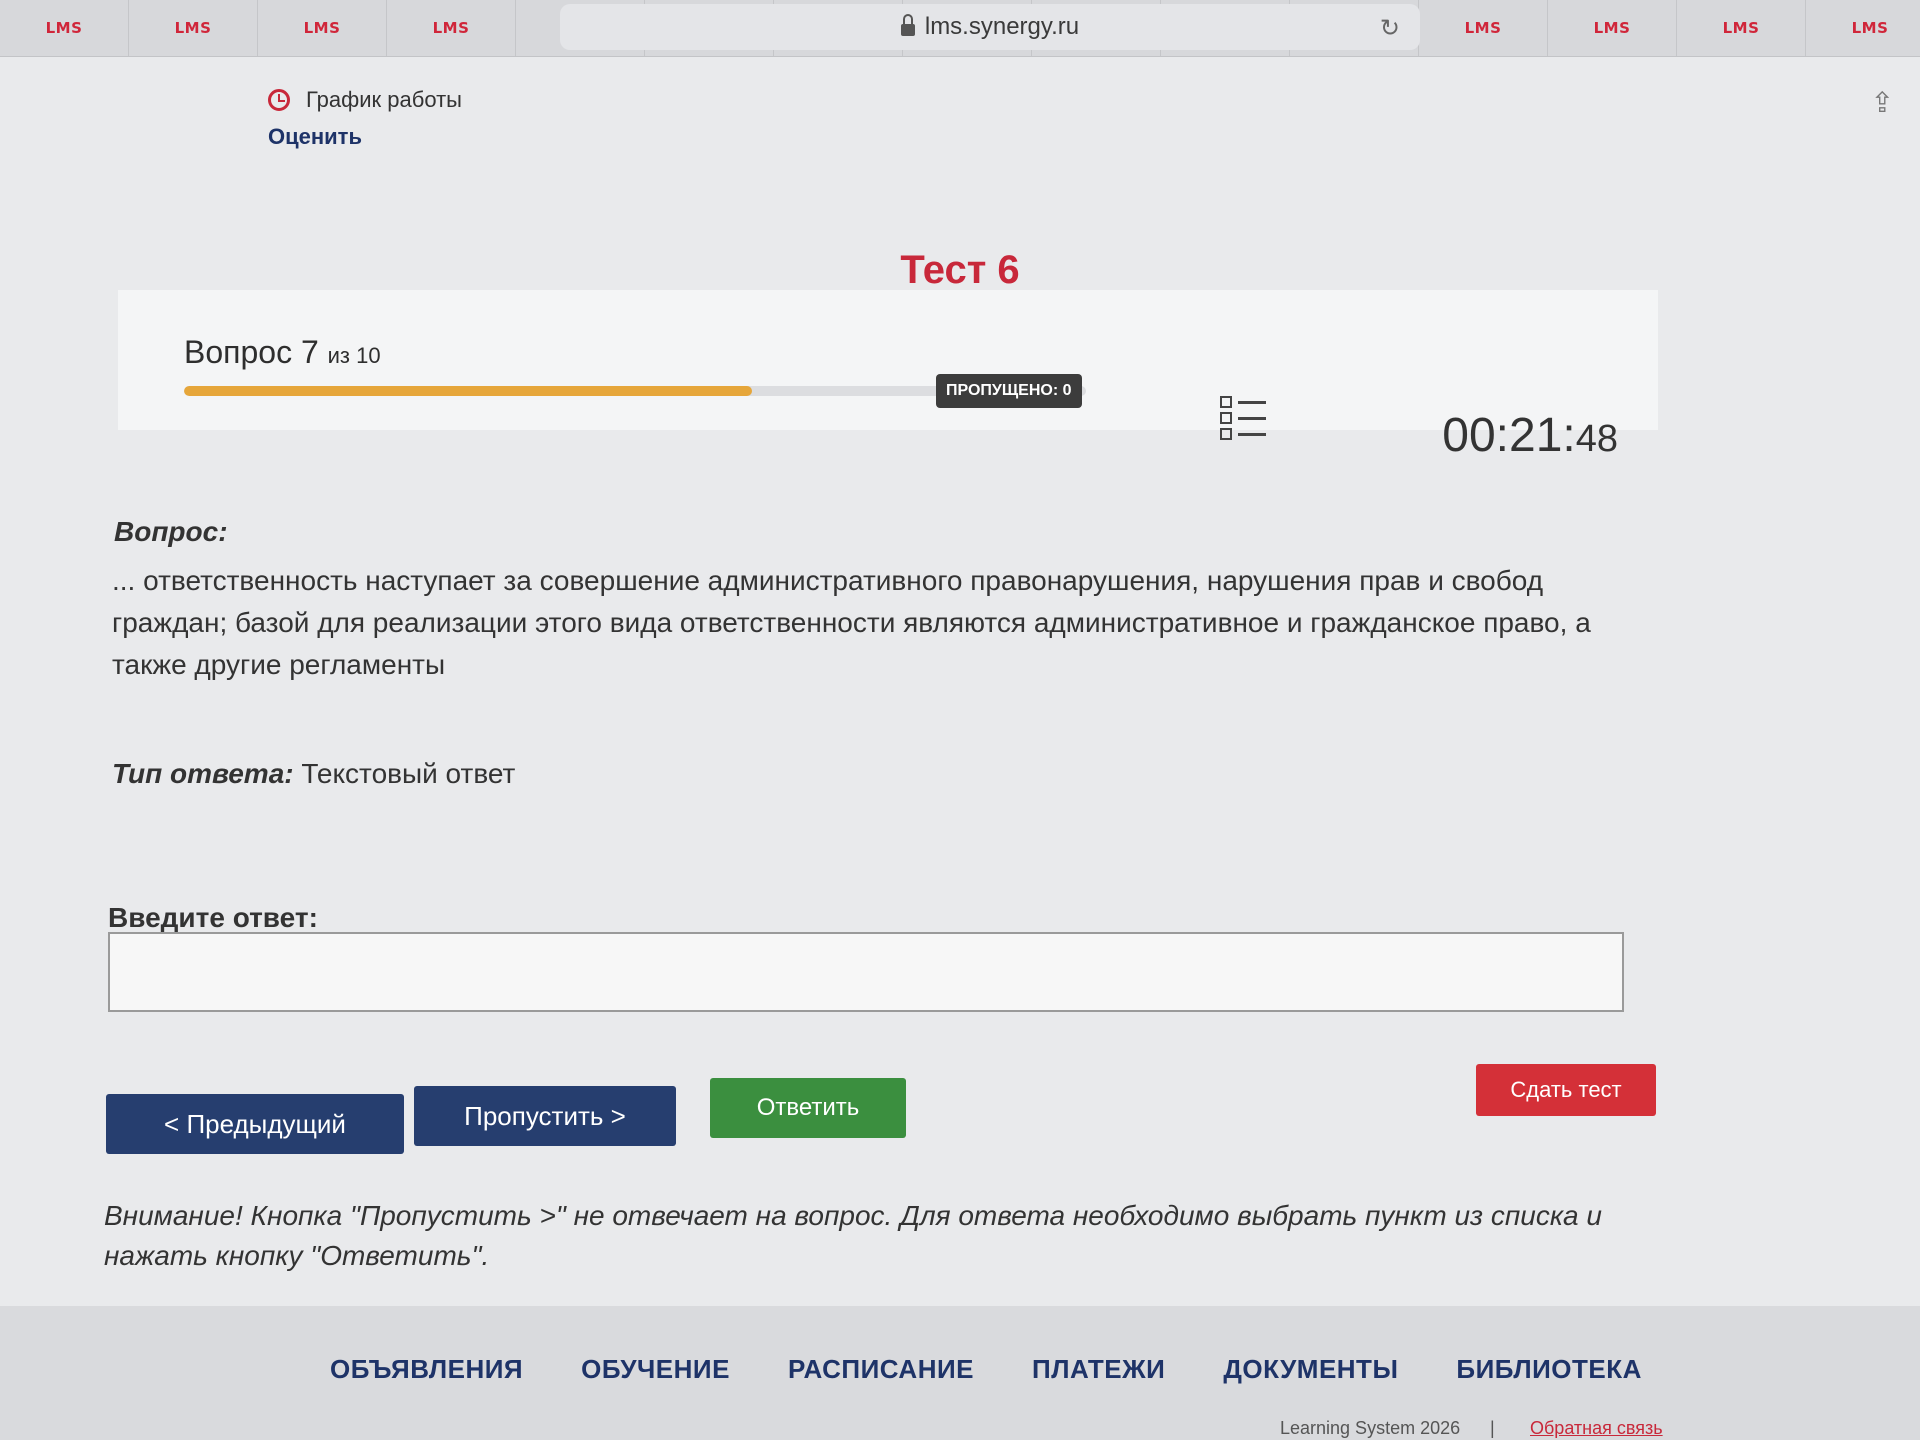 The width and height of the screenshot is (1920, 1440). Describe the element at coordinates (888, 376) in the screenshot. I see `progress-panel: Вопрос 7 из 10 ПРОПУЩЕНО: 0 00:21:48` at that location.